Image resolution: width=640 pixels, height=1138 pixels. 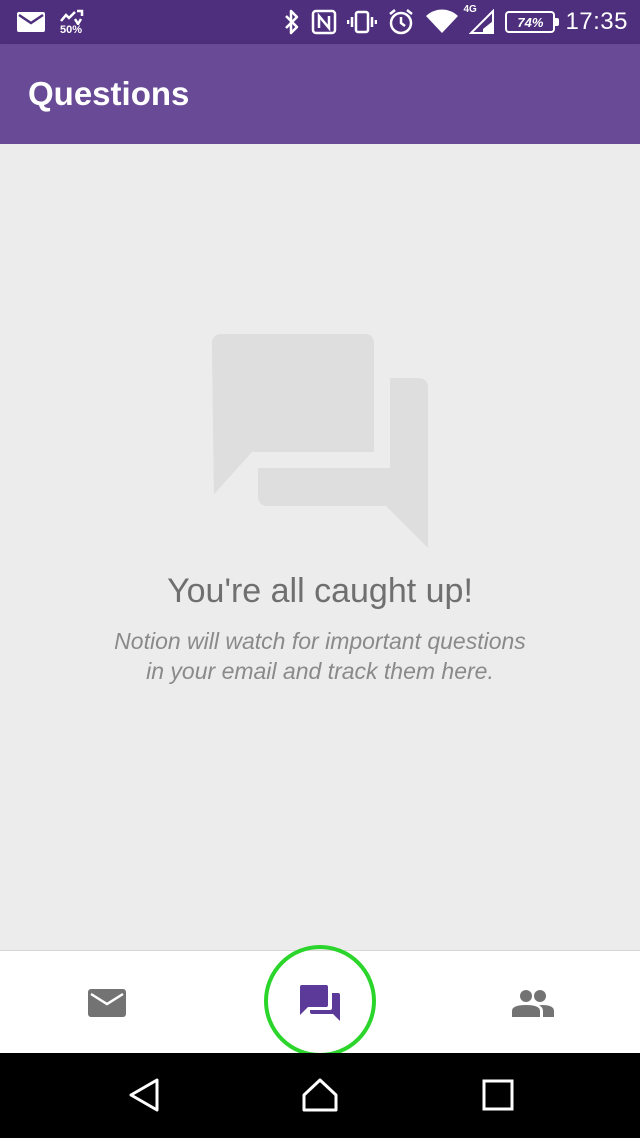 What do you see at coordinates (324, 22) in the screenshot?
I see `nfc-icon` at bounding box center [324, 22].